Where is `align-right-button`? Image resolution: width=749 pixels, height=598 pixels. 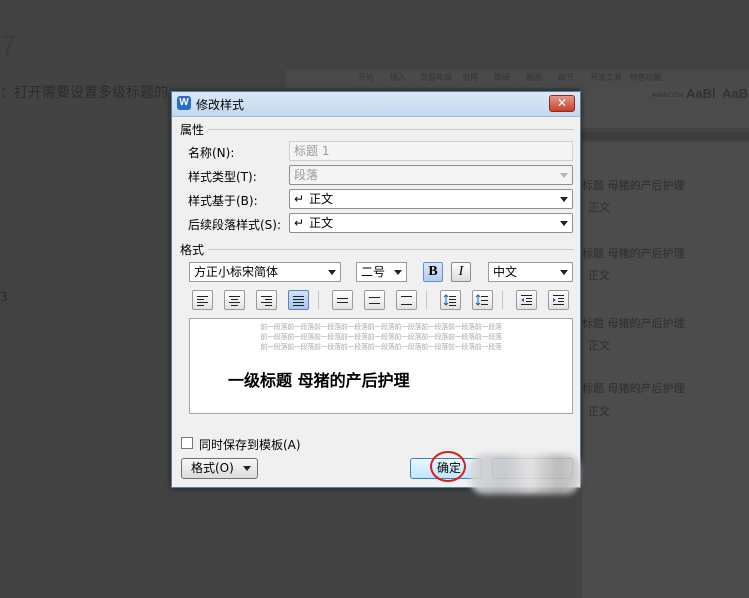
align-right-button is located at coordinates (266, 300).